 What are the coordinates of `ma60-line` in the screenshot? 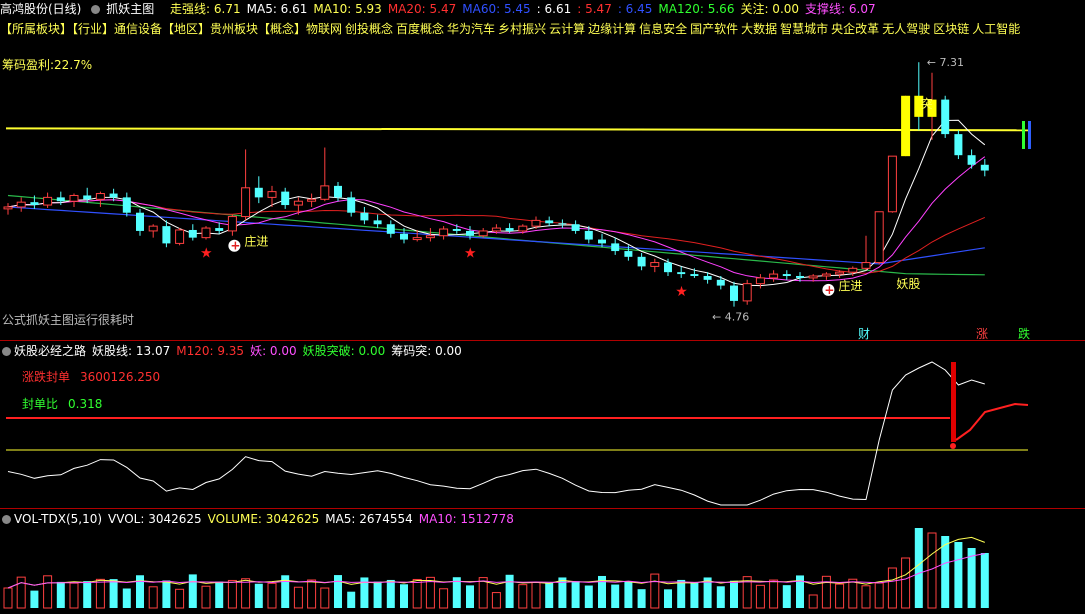 It's located at (496, 235).